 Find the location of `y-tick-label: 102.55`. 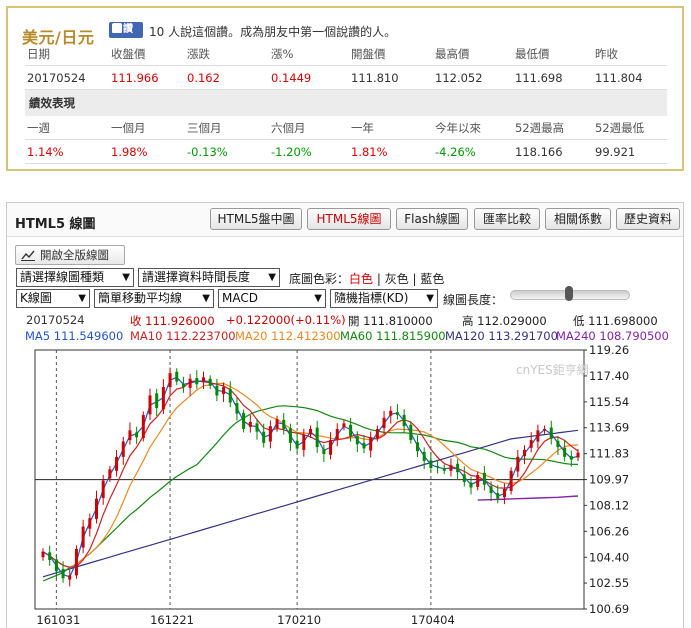

y-tick-label: 102.55 is located at coordinates (609, 583).